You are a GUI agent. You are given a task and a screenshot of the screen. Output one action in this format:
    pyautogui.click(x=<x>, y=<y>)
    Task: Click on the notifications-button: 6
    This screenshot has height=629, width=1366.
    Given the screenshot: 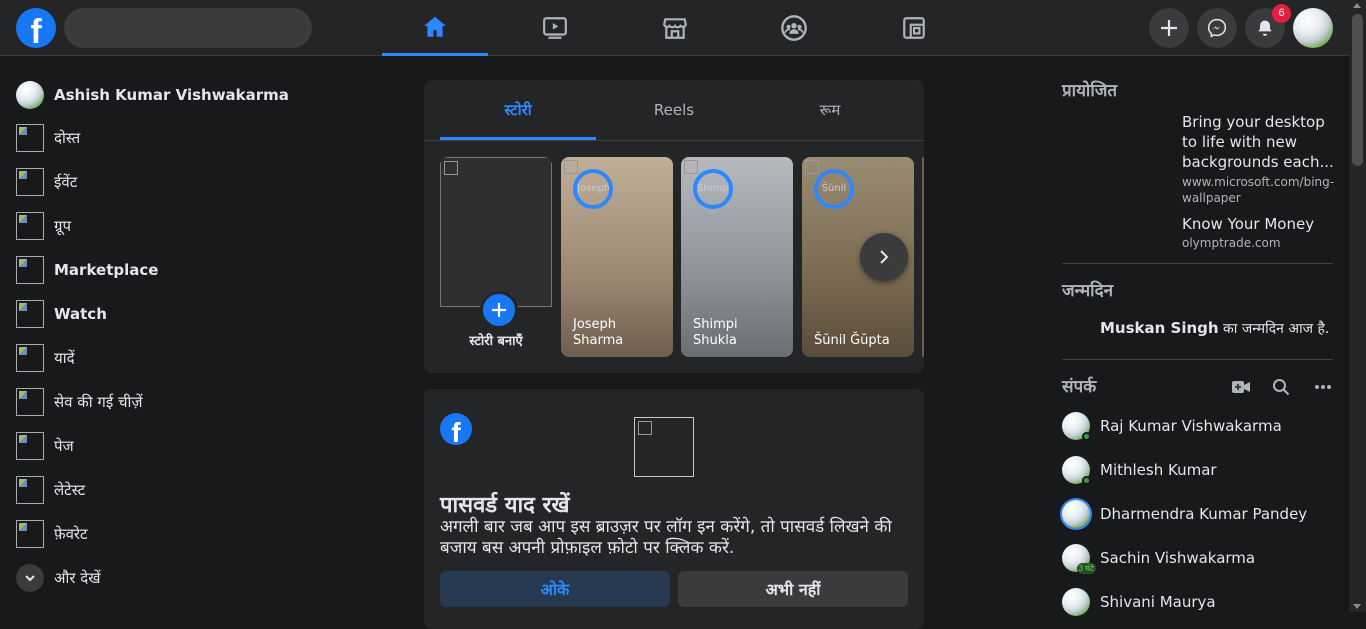 What is the action you would take?
    pyautogui.click(x=1268, y=26)
    